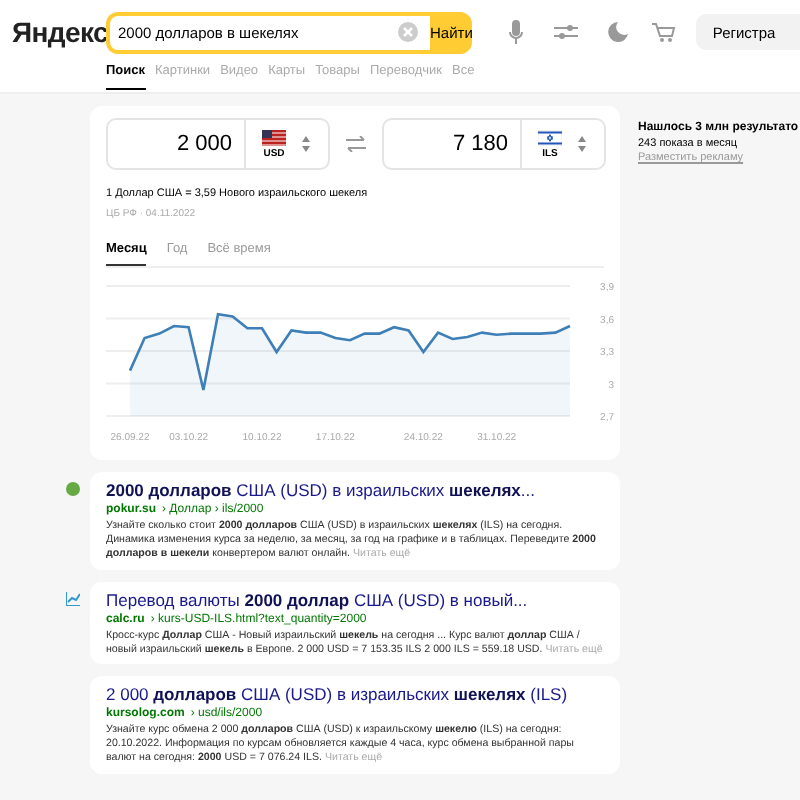  What do you see at coordinates (408, 32) in the screenshot?
I see `clear-icon` at bounding box center [408, 32].